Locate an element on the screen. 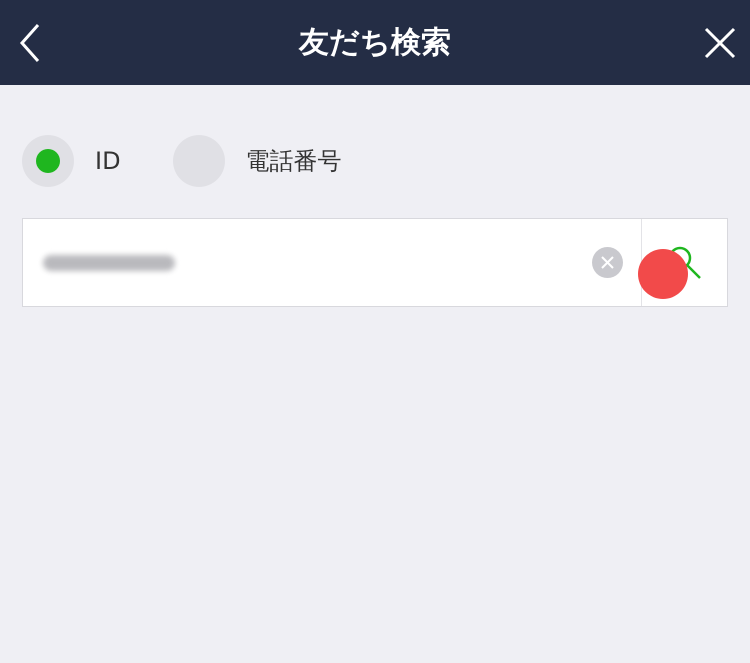 The image size is (750, 663). clear-icon is located at coordinates (607, 262).